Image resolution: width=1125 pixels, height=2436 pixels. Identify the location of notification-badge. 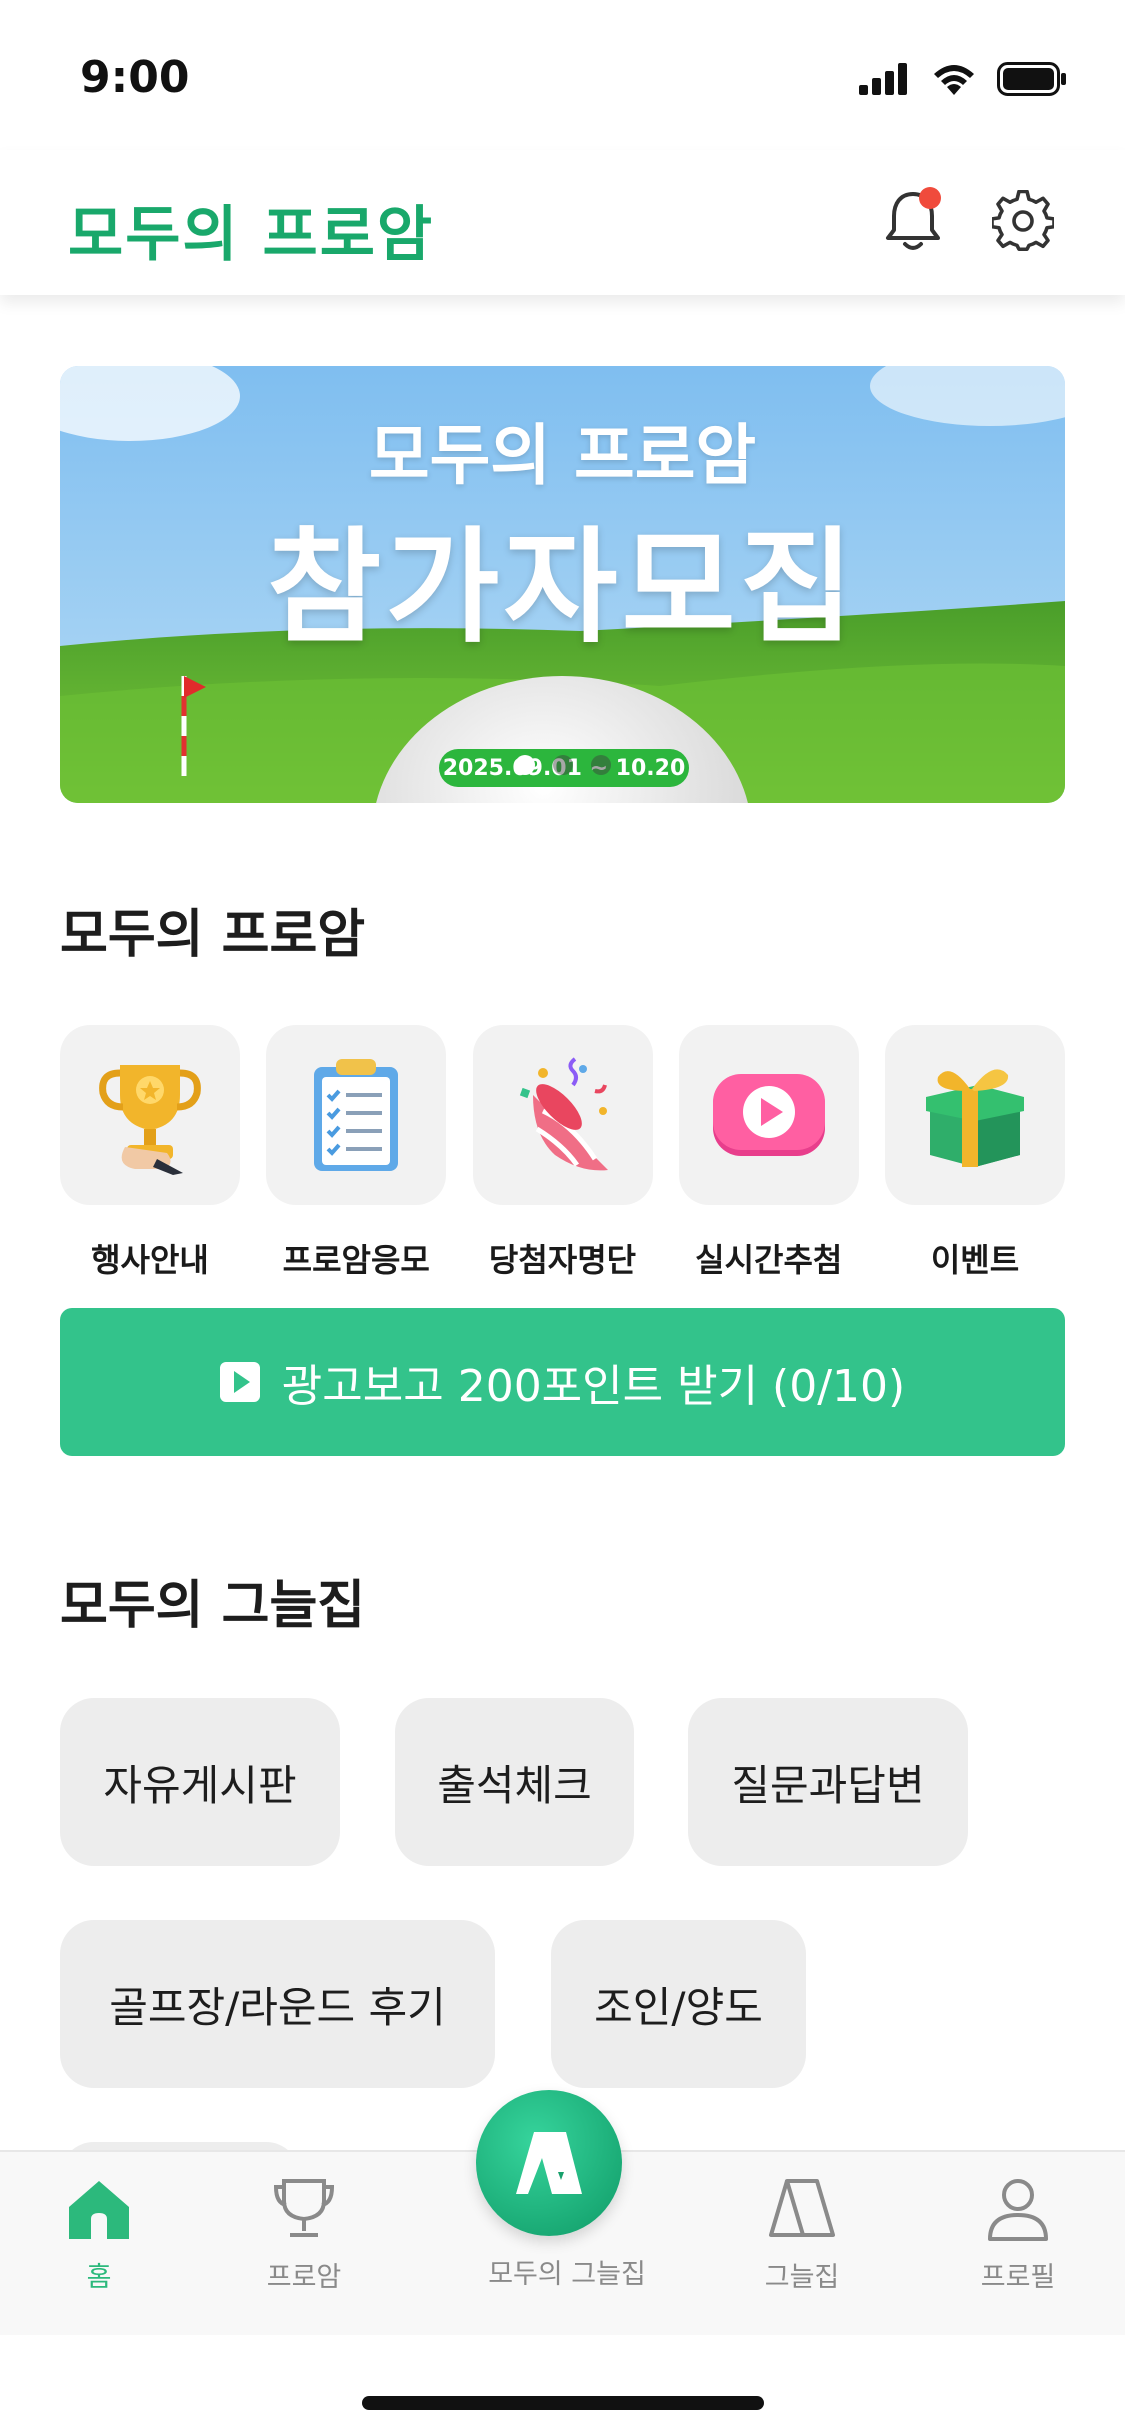
(930, 198).